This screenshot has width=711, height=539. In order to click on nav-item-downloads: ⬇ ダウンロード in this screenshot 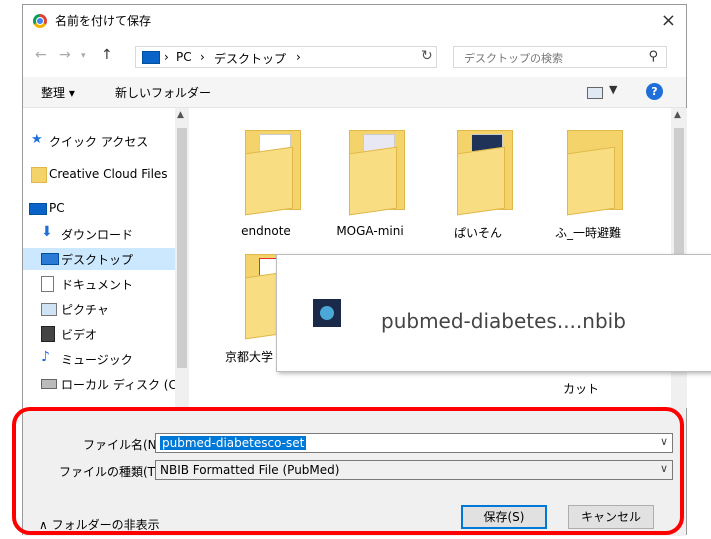, I will do `click(99, 234)`.